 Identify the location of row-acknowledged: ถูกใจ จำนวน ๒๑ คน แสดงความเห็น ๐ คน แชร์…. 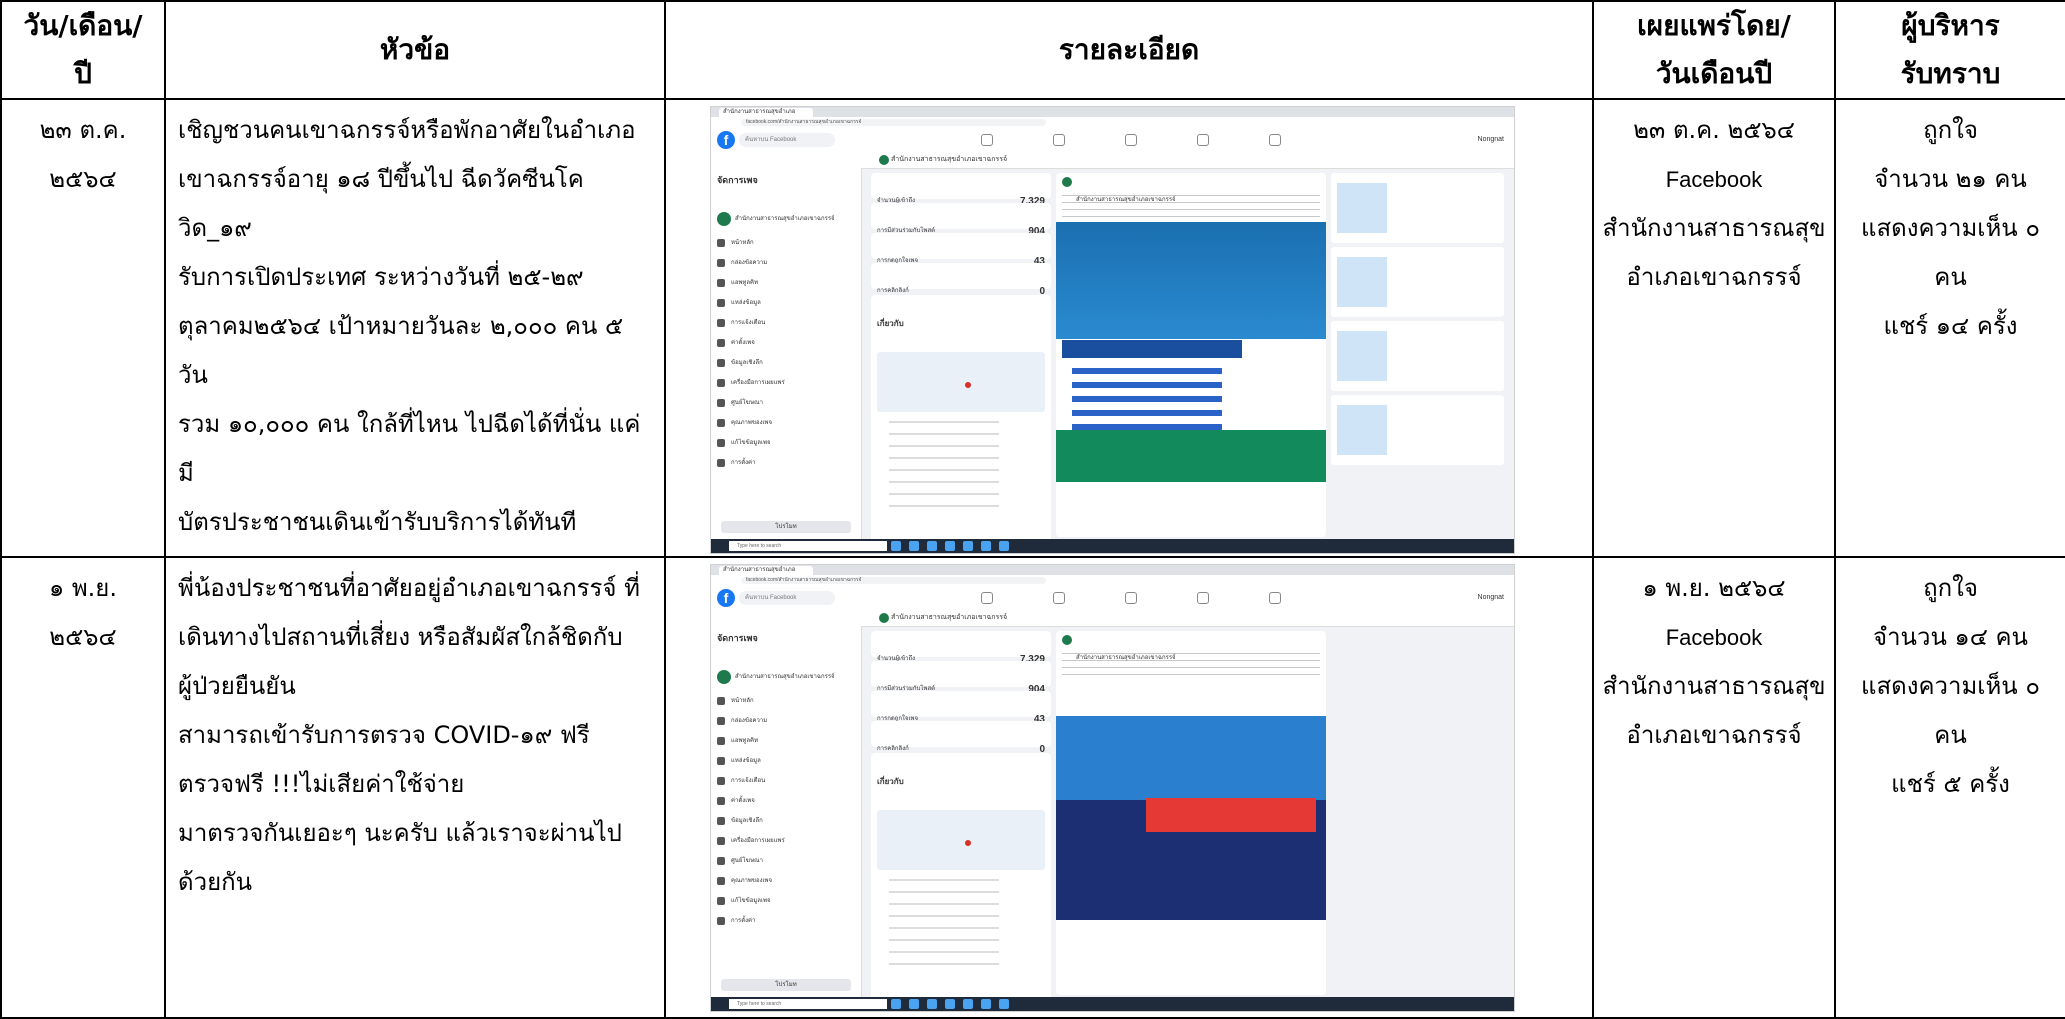
(1949, 328).